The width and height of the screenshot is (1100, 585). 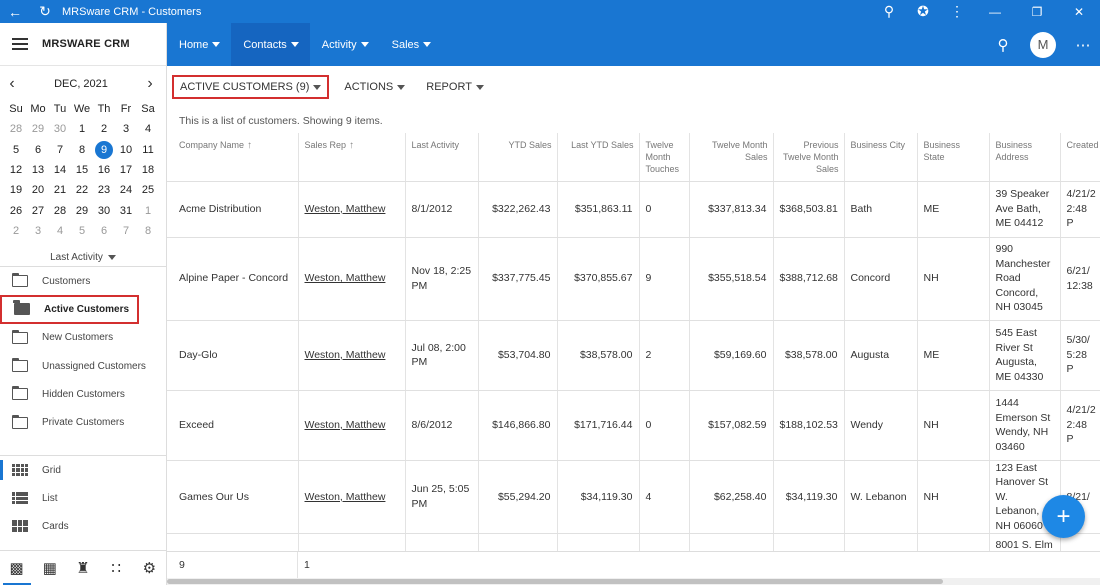 I want to click on scrollbar-thumb, so click(x=555, y=581).